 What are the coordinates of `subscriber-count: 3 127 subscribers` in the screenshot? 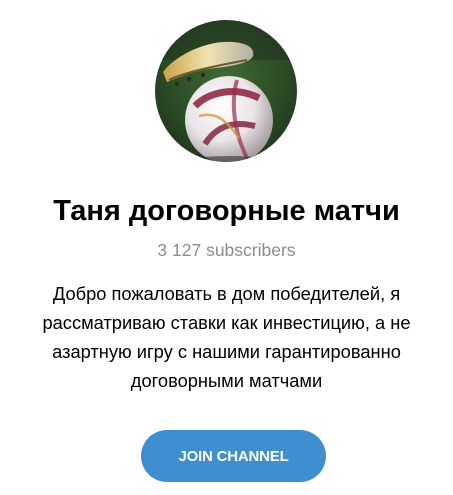 It's located at (226, 250).